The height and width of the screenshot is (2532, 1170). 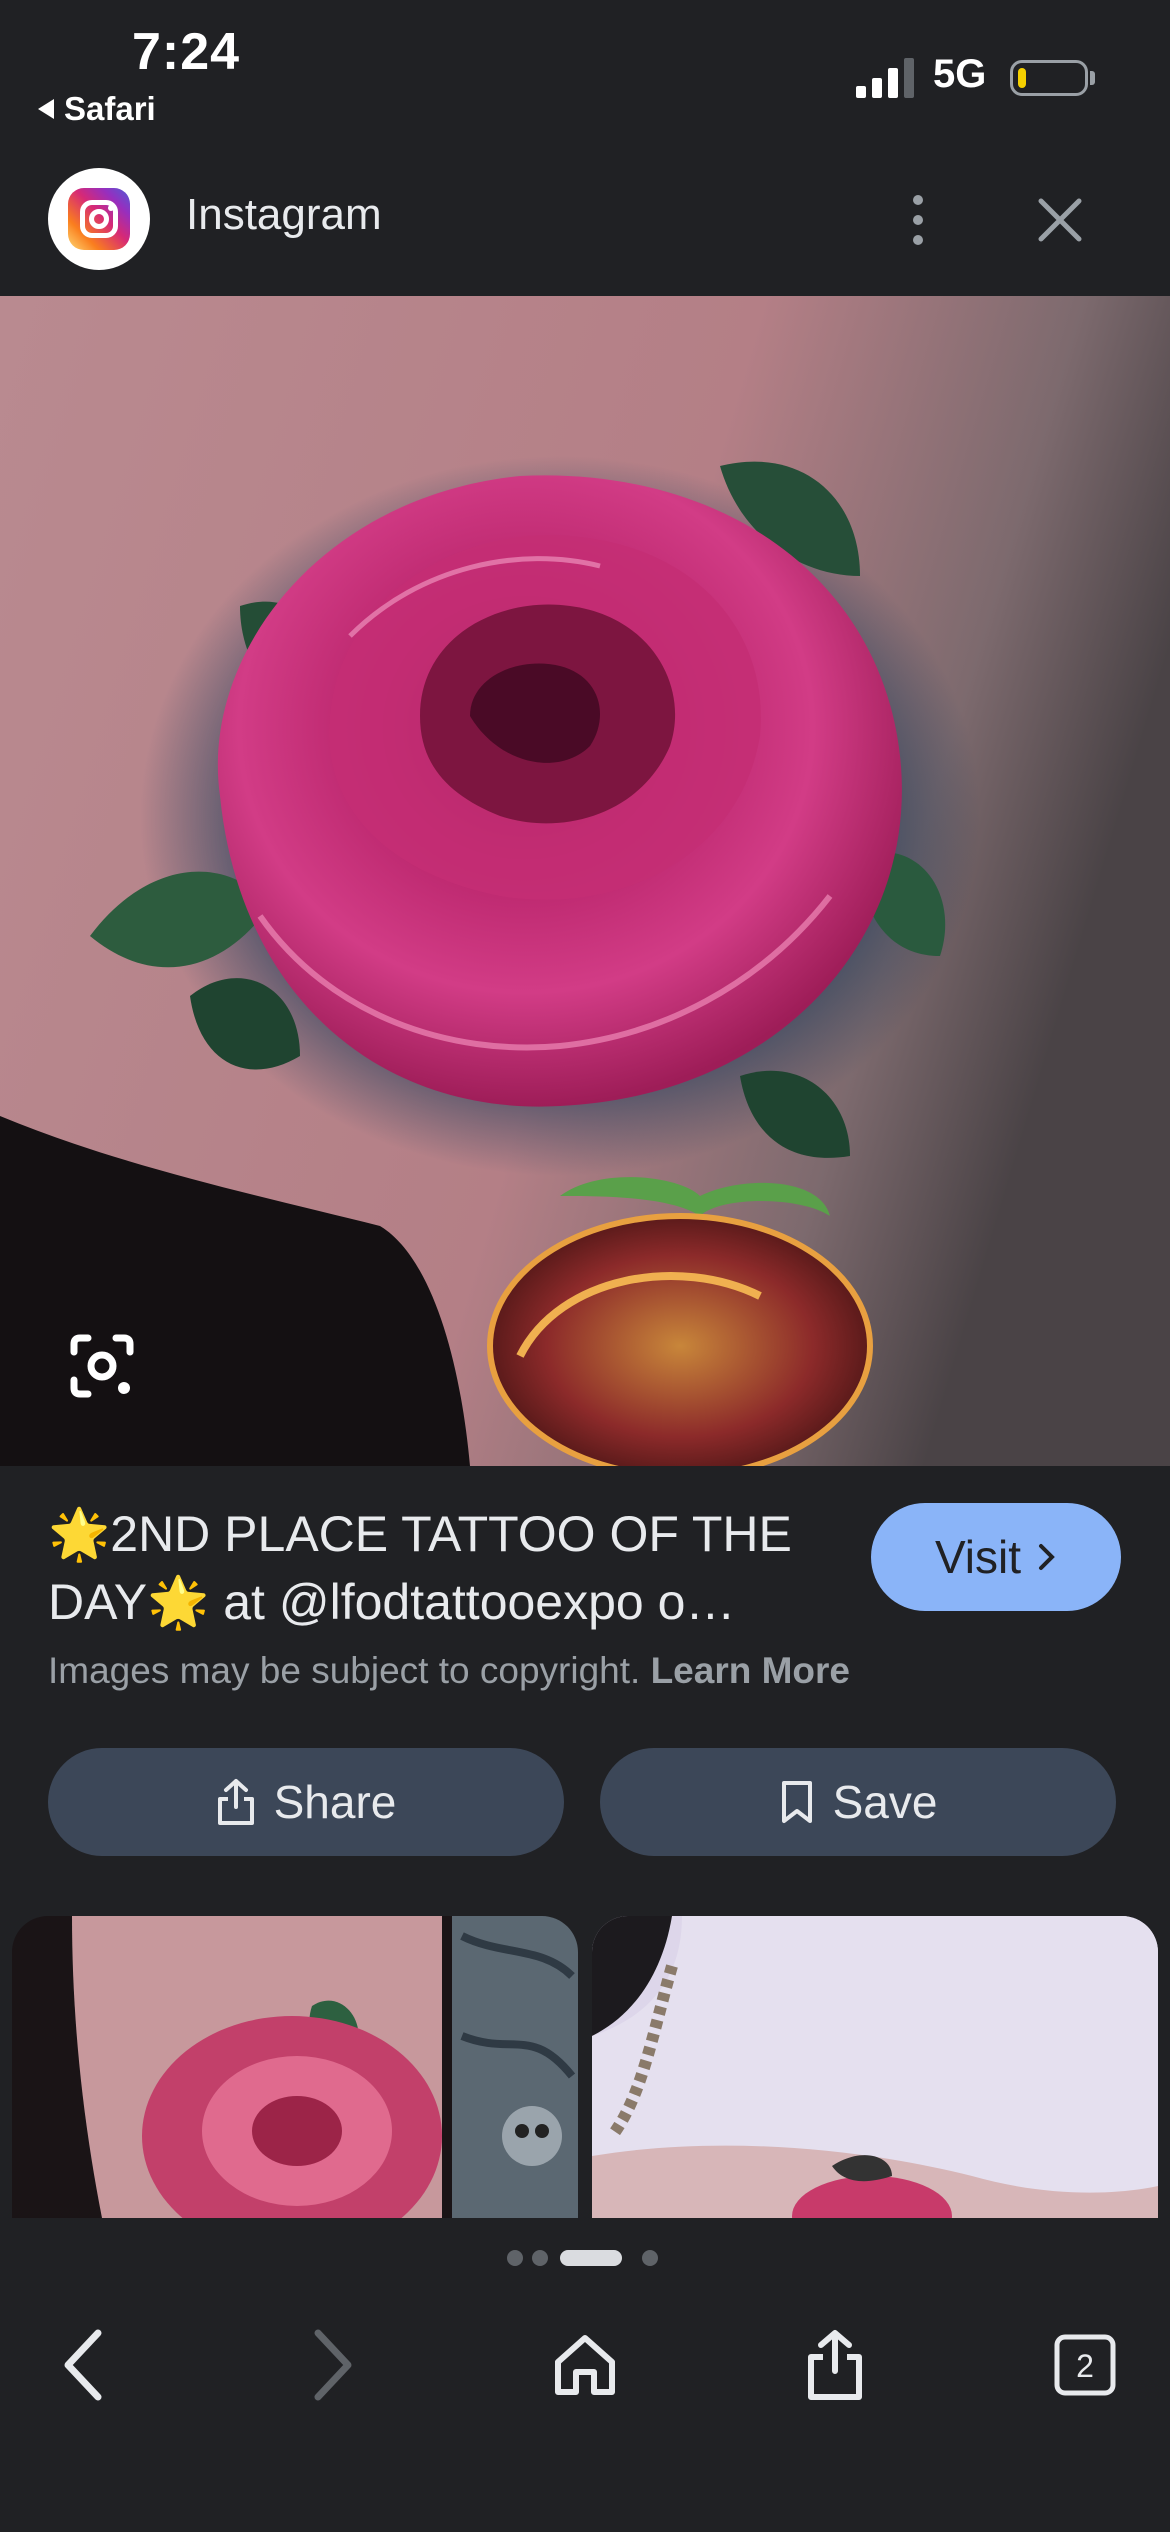 I want to click on visit-button: Visit, so click(x=996, y=1557).